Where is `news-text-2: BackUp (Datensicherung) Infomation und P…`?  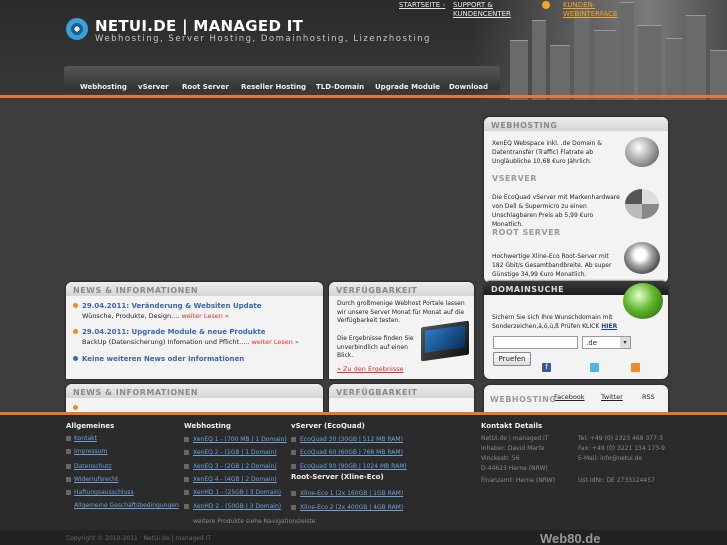
news-text-2: BackUp (Datensicherung) Infomation und P… is located at coordinates (190, 342).